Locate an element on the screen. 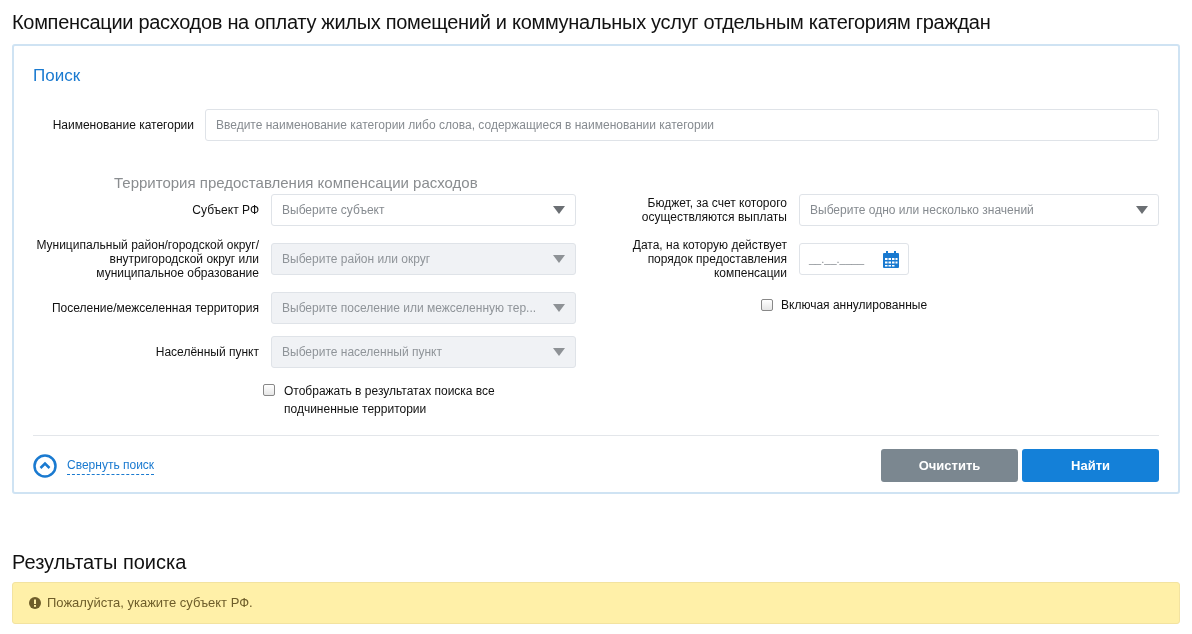  dropdown-select: Выберите субъект is located at coordinates (423, 210).